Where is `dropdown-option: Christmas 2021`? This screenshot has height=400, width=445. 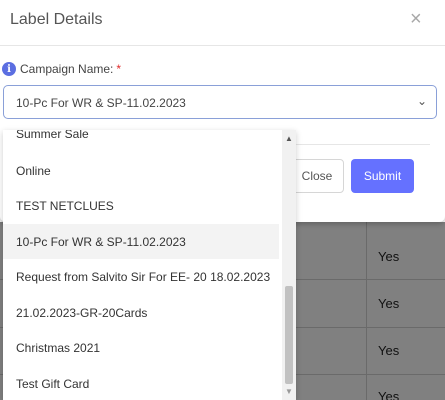
dropdown-option: Christmas 2021 is located at coordinates (141, 347).